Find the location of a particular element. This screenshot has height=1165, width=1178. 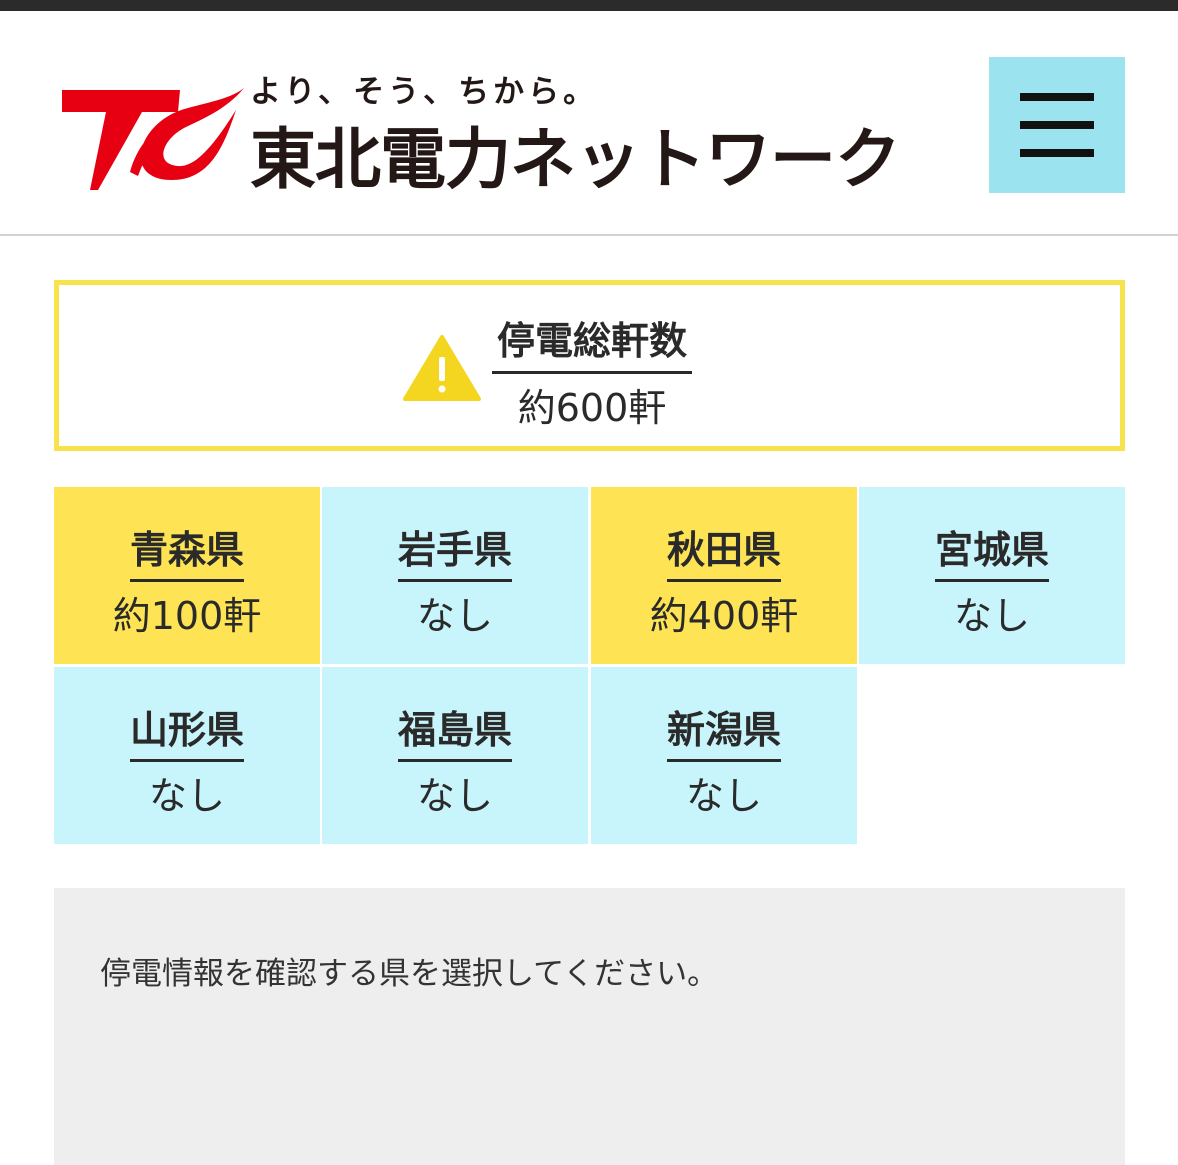

prefecture-name: 秋田県 is located at coordinates (723, 550).